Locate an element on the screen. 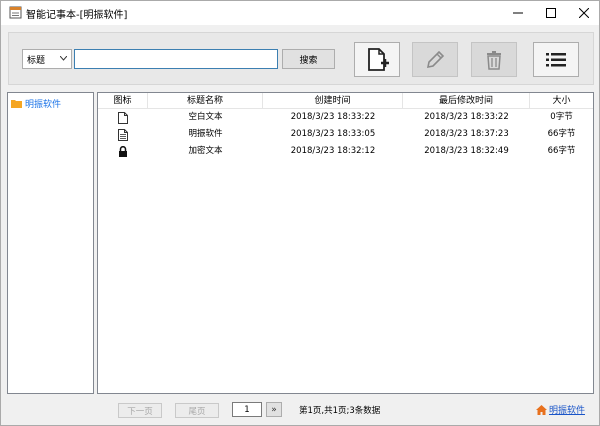 The image size is (600, 426). minimize-button is located at coordinates (518, 13).